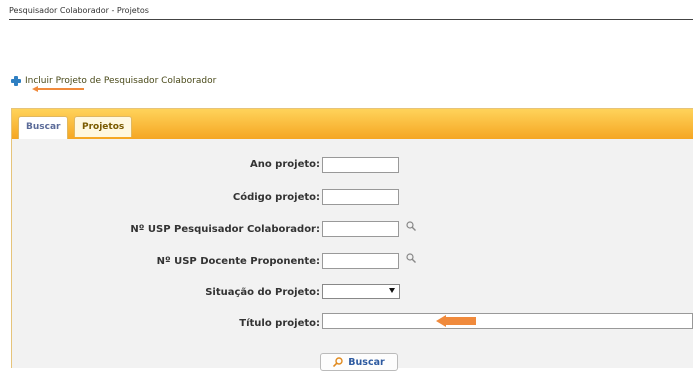 This screenshot has width=693, height=371. I want to click on titulo-label: Título projeto:, so click(279, 323).